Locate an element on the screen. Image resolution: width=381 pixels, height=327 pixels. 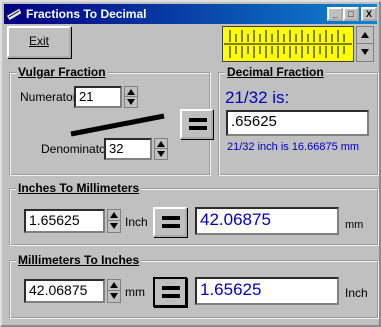
vulgar-fraction-title: Vulgar Fraction is located at coordinates (62, 72).